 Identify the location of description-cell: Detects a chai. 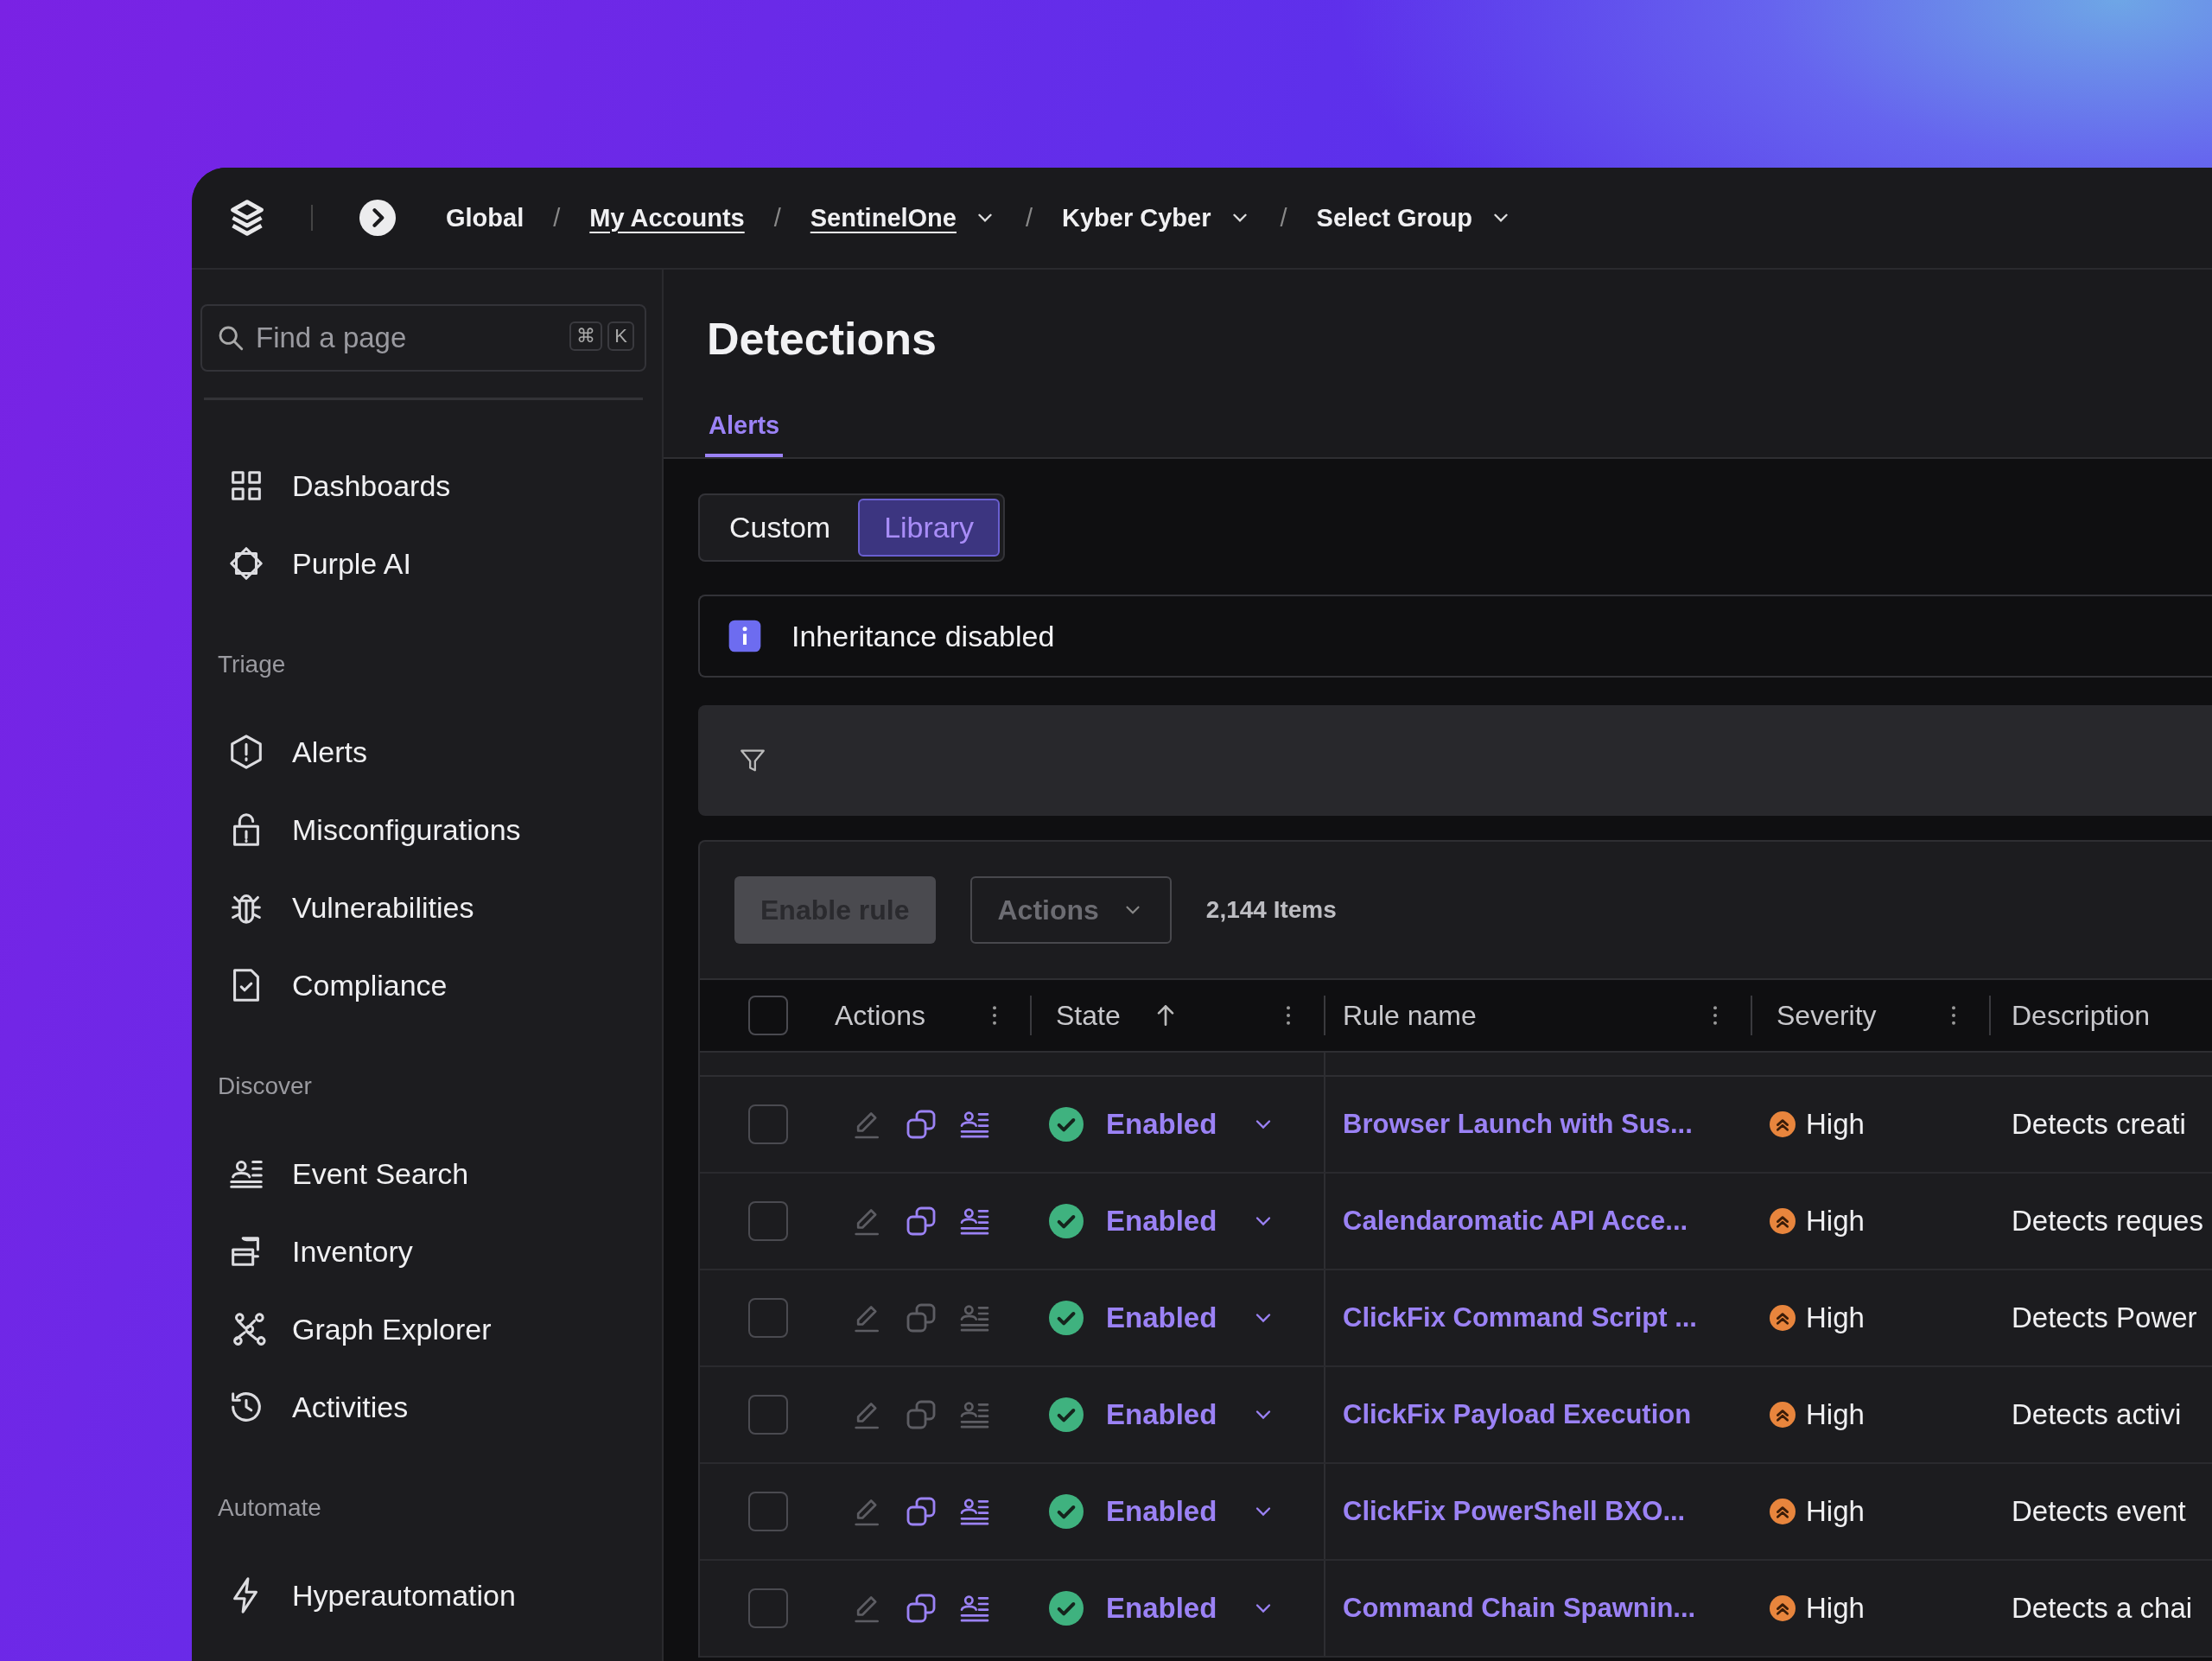
(2102, 1608).